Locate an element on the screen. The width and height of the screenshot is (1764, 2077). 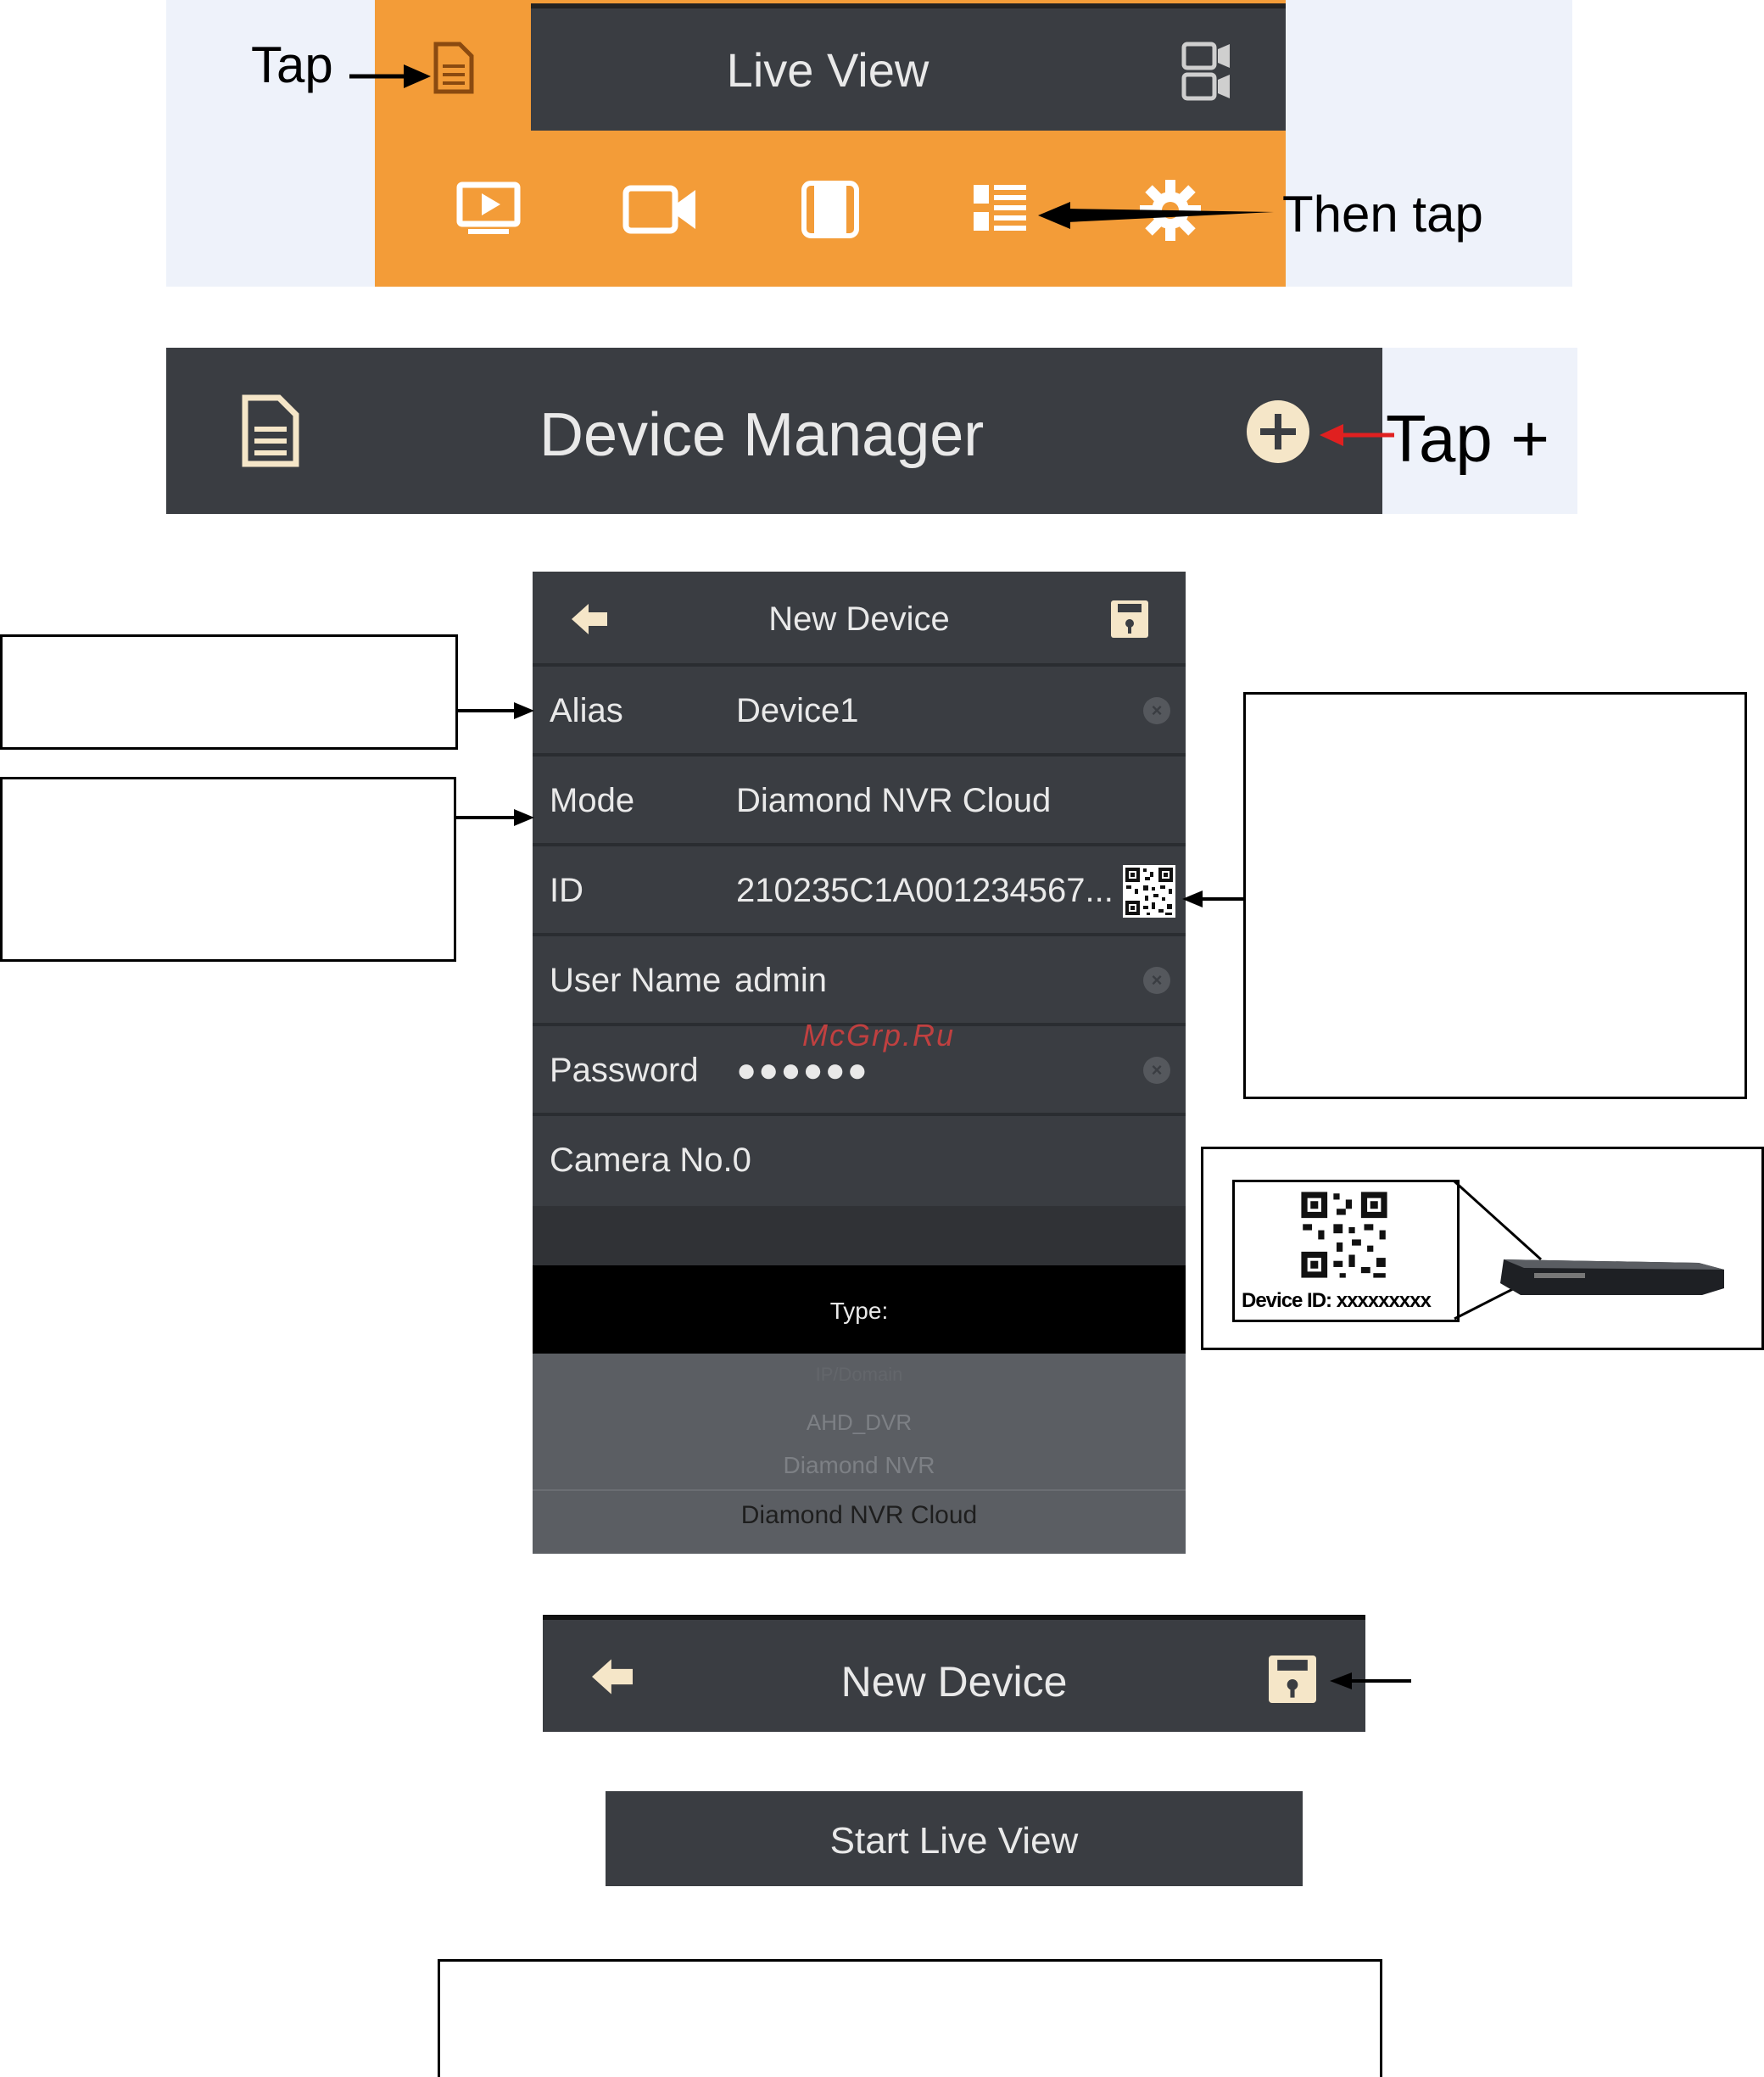
alias-label: Alias is located at coordinates (586, 710).